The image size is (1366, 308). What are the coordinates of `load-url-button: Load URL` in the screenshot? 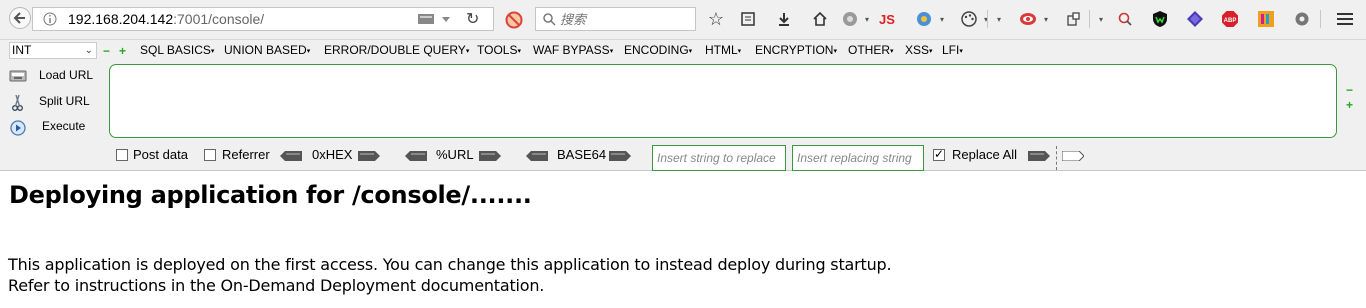 It's located at (59, 76).